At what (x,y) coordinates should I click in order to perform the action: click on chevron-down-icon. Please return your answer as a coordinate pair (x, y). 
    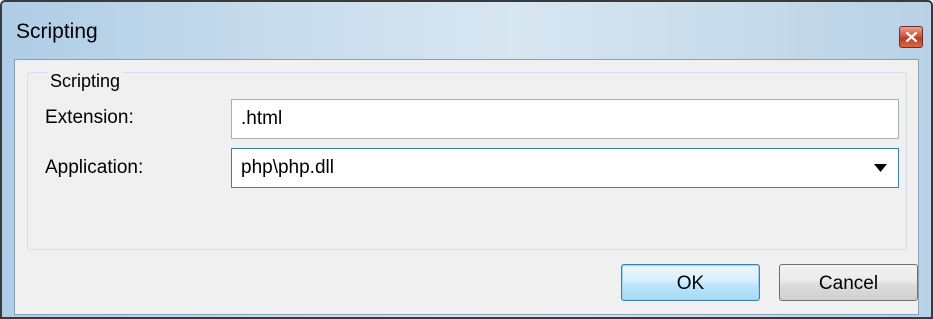
    Looking at the image, I should click on (880, 168).